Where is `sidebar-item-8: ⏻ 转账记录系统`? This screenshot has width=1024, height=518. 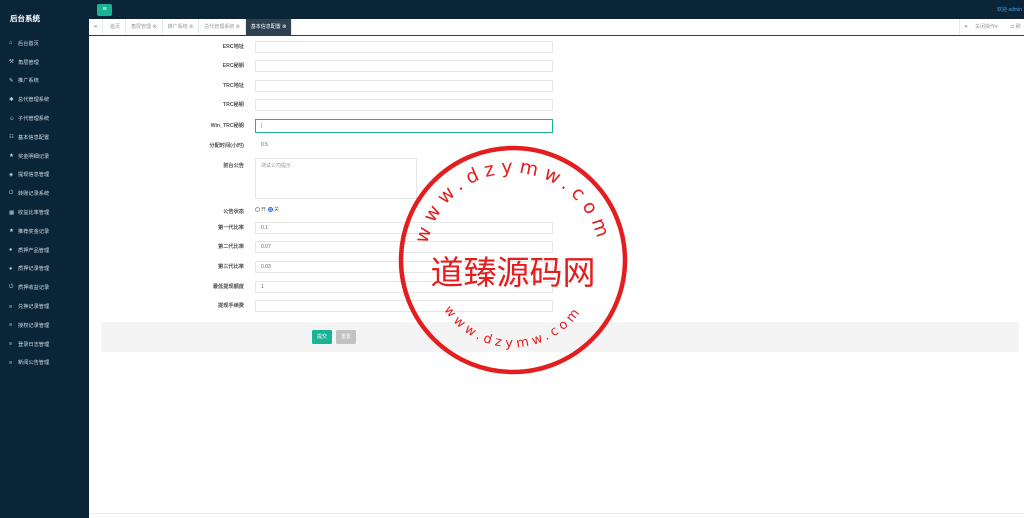
sidebar-item-8: ⏻ 转账记录系统 is located at coordinates (44, 193).